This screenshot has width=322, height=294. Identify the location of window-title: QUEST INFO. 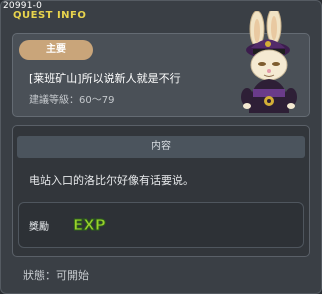
(50, 15).